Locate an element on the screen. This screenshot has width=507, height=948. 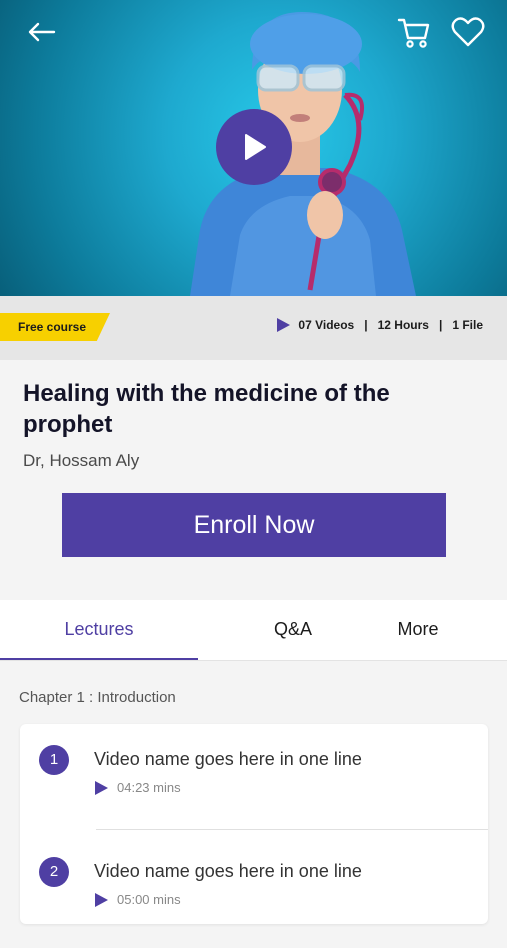
doctor-photo is located at coordinates (303, 154).